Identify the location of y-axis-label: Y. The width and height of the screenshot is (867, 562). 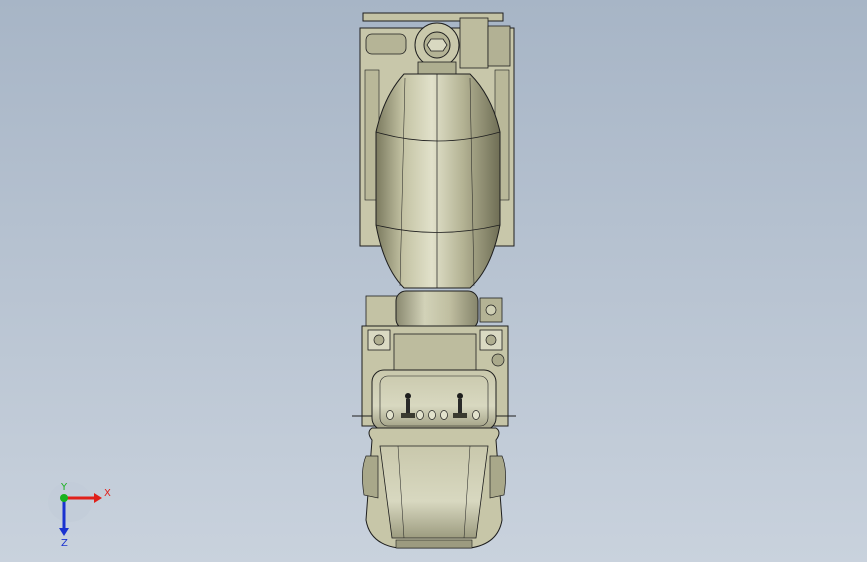
(64, 487).